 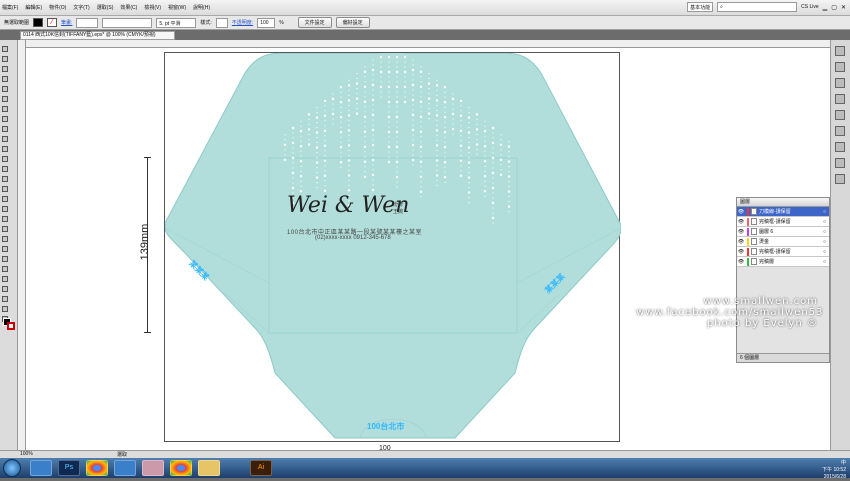 I want to click on appearance-panel-icon, so click(x=840, y=163).